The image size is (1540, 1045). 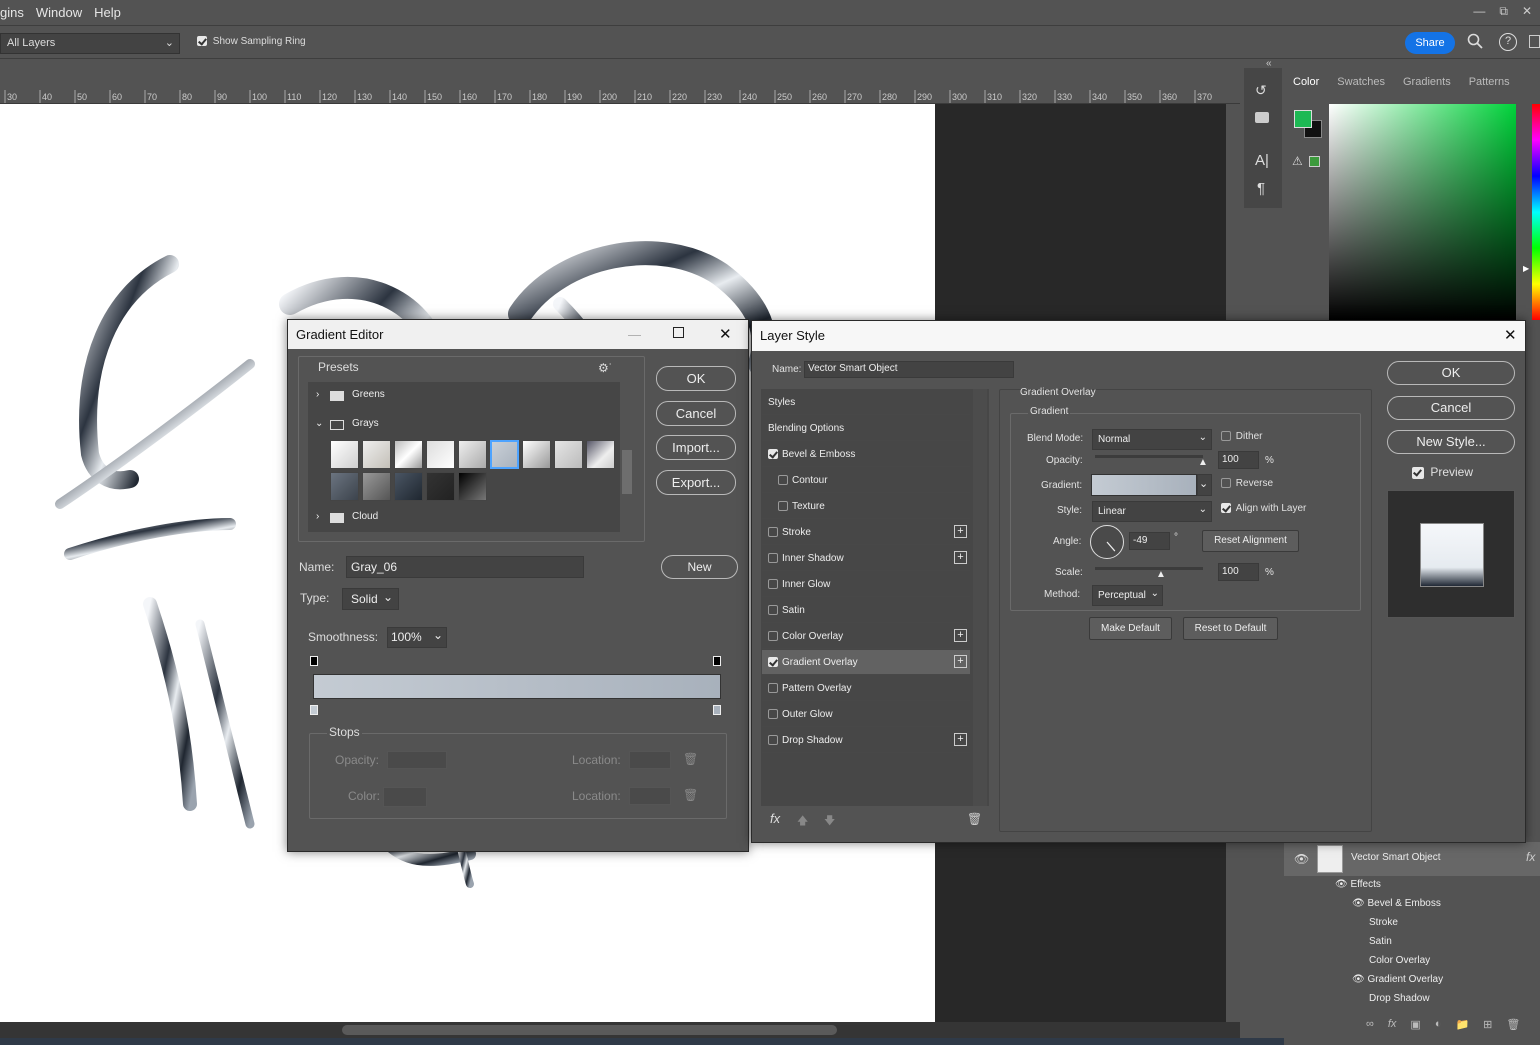 What do you see at coordinates (1297, 161) in the screenshot?
I see `gamut-warning-icon: ⚠` at bounding box center [1297, 161].